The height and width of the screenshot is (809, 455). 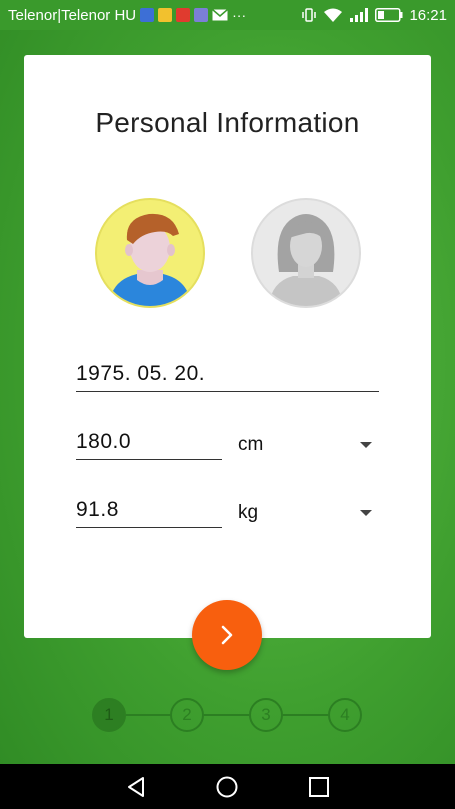 What do you see at coordinates (389, 15) in the screenshot?
I see `battery-icon` at bounding box center [389, 15].